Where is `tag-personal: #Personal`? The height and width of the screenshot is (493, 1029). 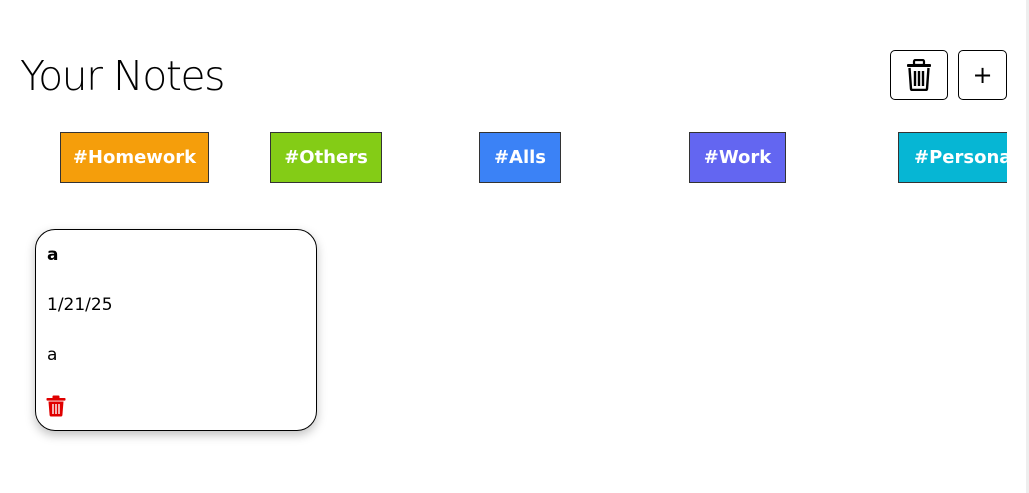
tag-personal: #Personal is located at coordinates (952, 157).